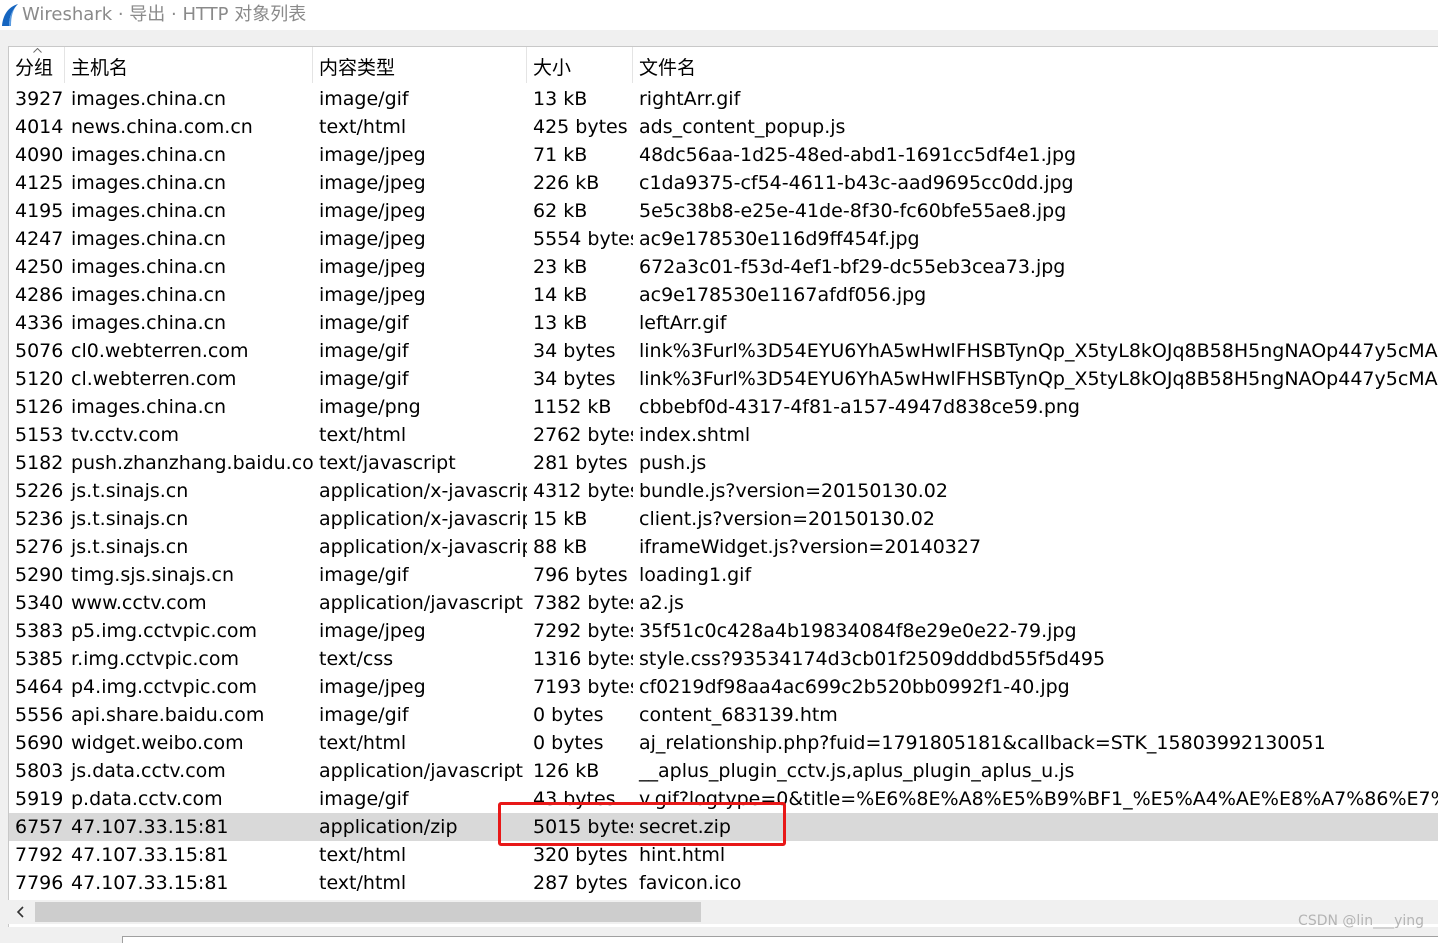 The image size is (1438, 943). Describe the element at coordinates (566, 771) in the screenshot. I see `cell-size: 126 kB` at that location.